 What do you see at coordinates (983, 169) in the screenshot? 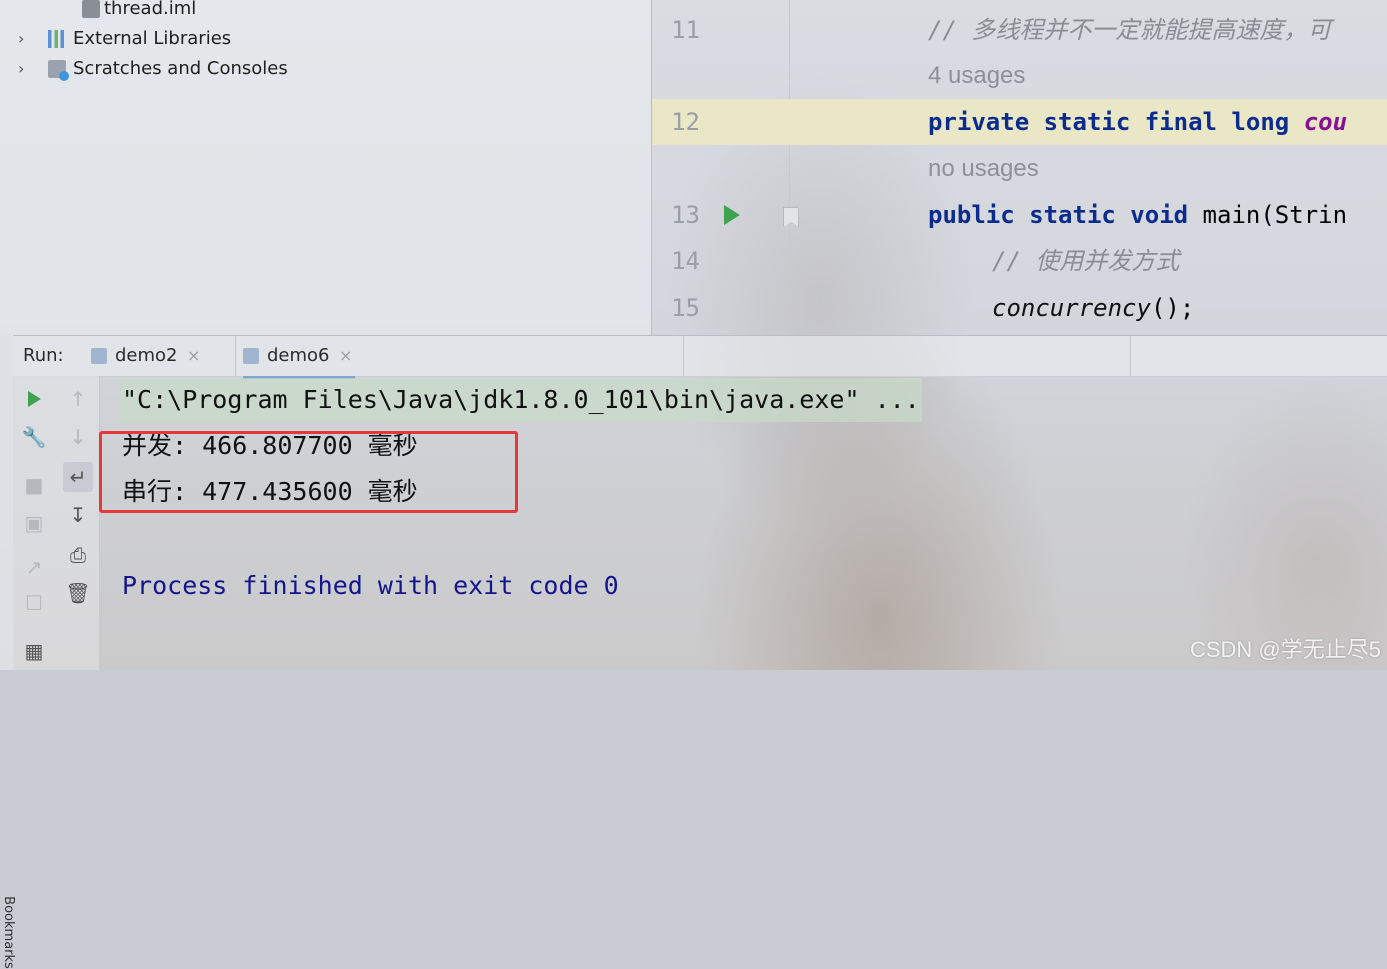
I see `inlay-hint: no usages` at bounding box center [983, 169].